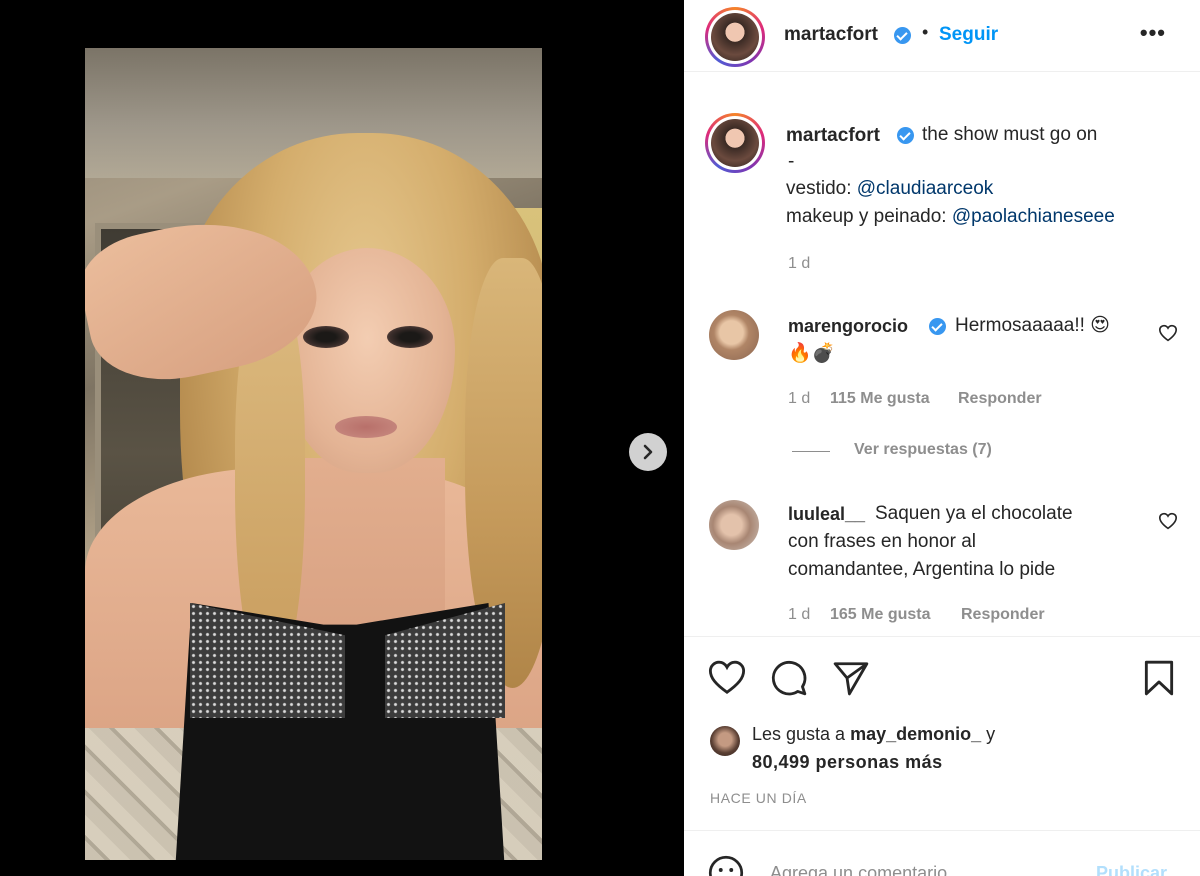 This screenshot has height=876, width=1200. I want to click on comment-text: Saquen ya el chocolate, so click(974, 513).